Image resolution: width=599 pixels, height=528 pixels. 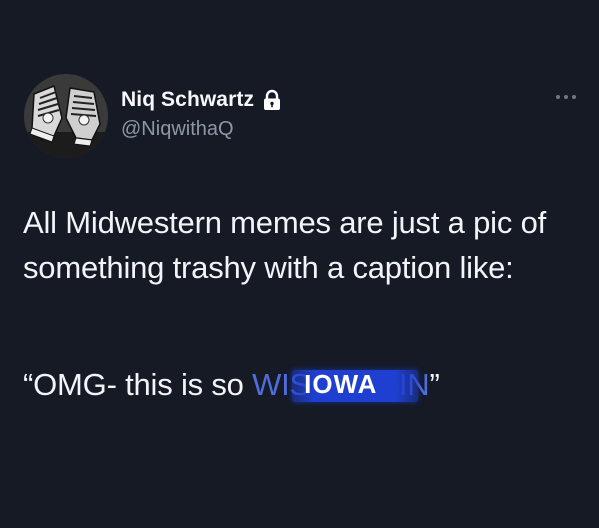 I want to click on author-name-row: Niq Schwartz, so click(x=201, y=100).